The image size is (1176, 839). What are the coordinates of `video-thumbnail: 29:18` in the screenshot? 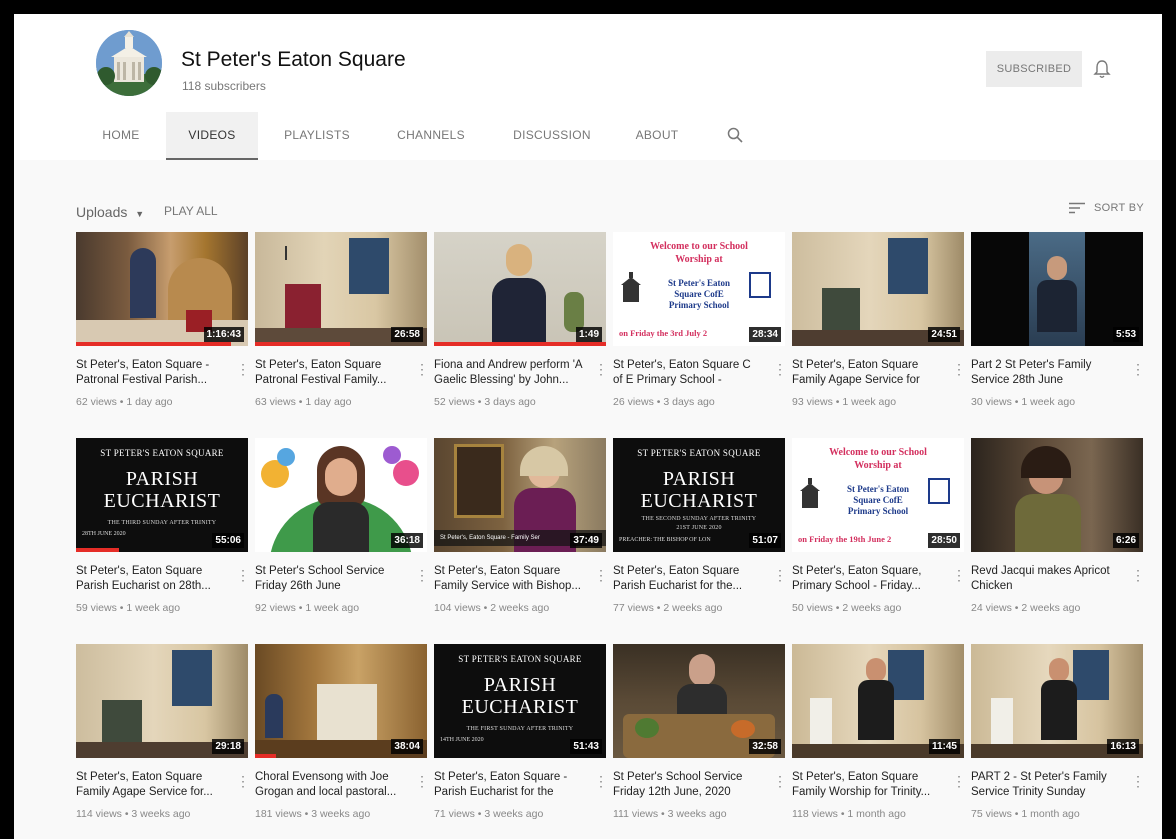 It's located at (162, 701).